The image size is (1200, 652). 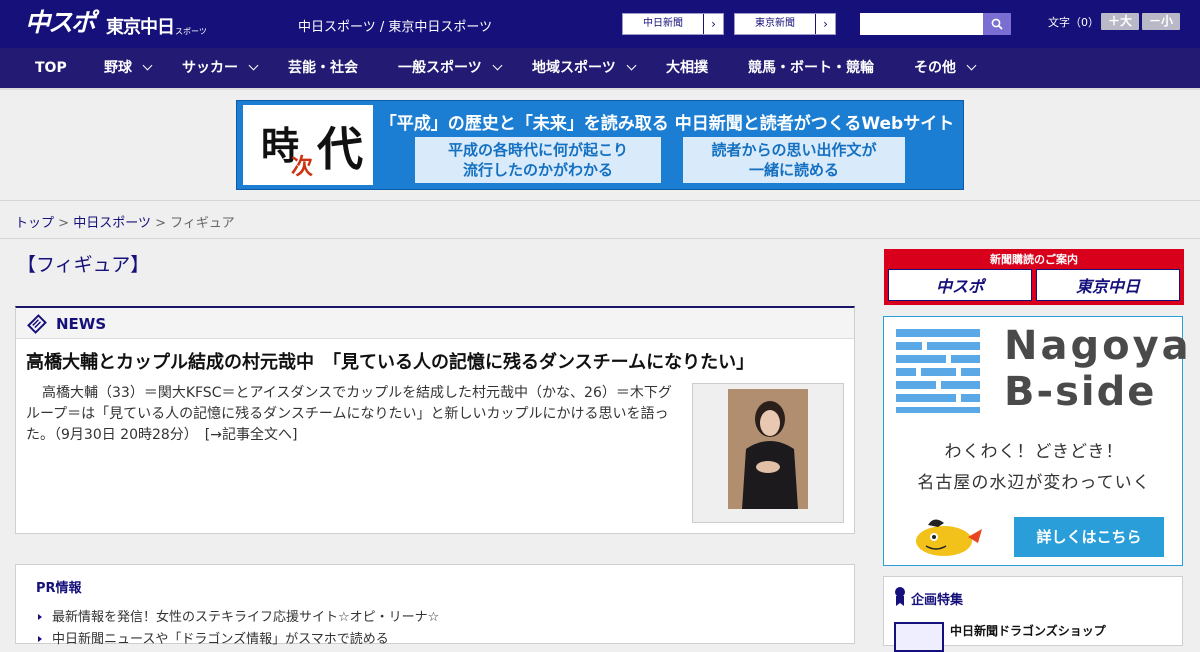 What do you see at coordinates (600, 219) in the screenshot?
I see `breadcrumb-bar: トップ > 中日スポーツ > フィギュア` at bounding box center [600, 219].